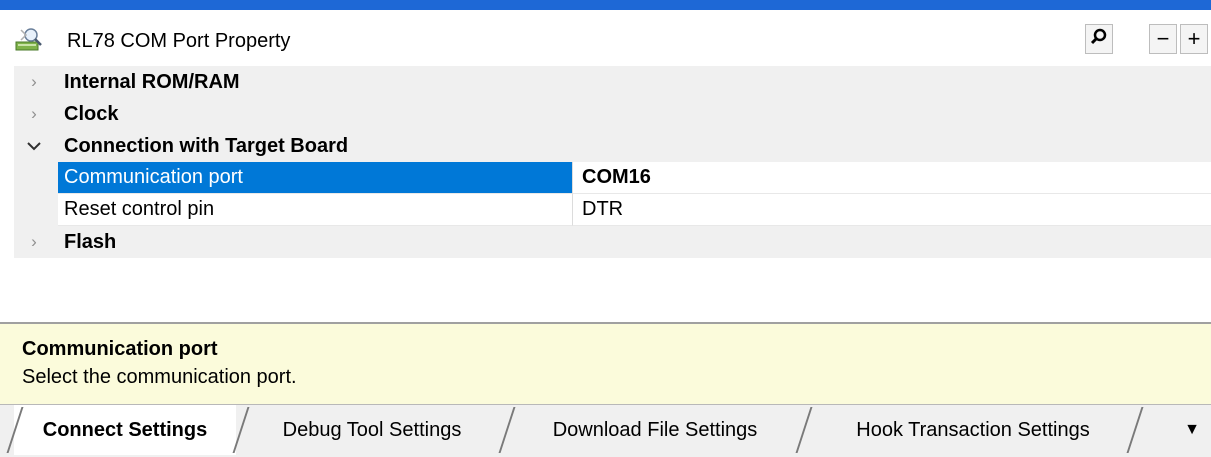 The height and width of the screenshot is (457, 1211). What do you see at coordinates (612, 82) in the screenshot?
I see `category-internal-rom-ram: › Internal ROM/RAM` at bounding box center [612, 82].